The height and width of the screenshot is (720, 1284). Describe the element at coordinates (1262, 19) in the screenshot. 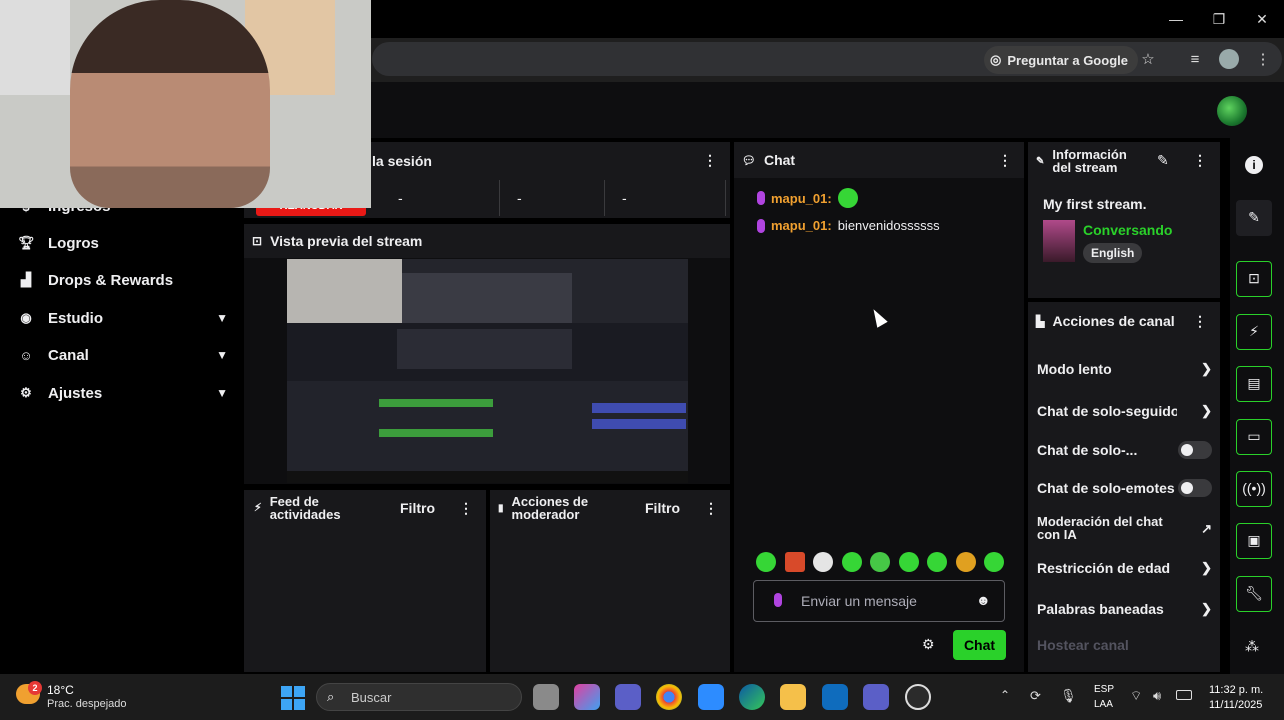

I see `close-icon: ✕` at that location.